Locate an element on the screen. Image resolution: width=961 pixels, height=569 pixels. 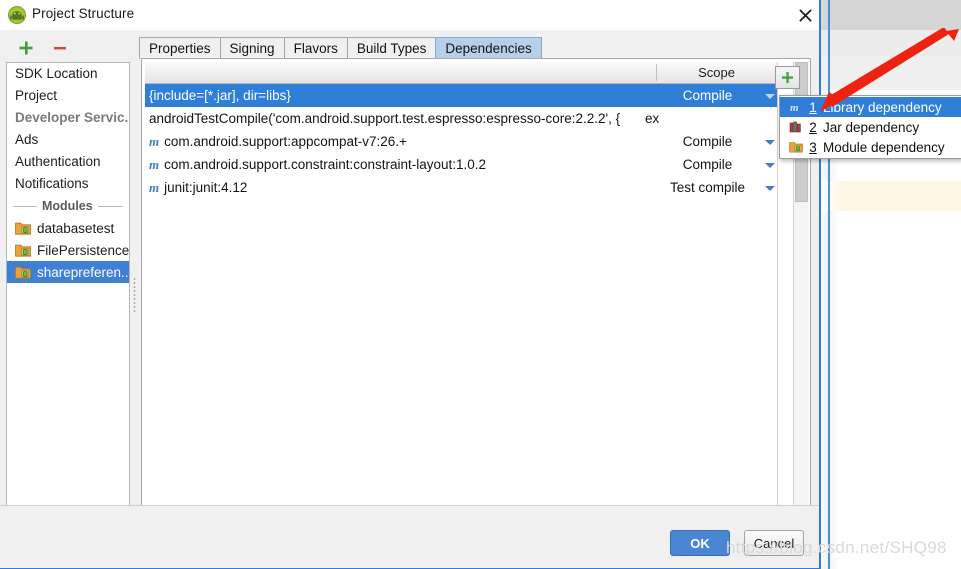
dependency-scope: Test compile is located at coordinates (707, 187).